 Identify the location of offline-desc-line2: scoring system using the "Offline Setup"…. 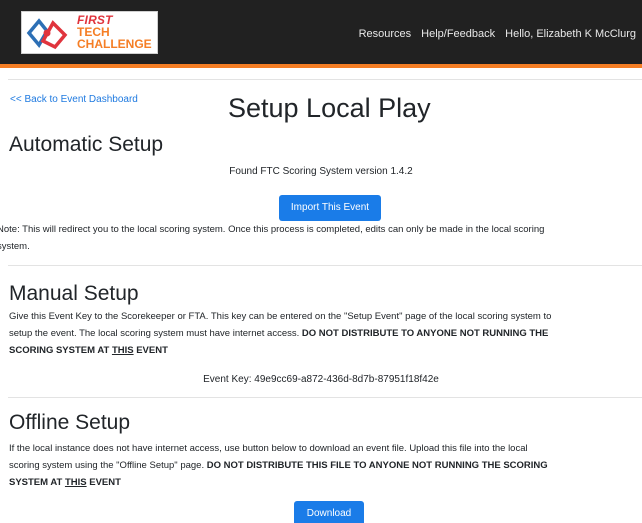
(108, 465).